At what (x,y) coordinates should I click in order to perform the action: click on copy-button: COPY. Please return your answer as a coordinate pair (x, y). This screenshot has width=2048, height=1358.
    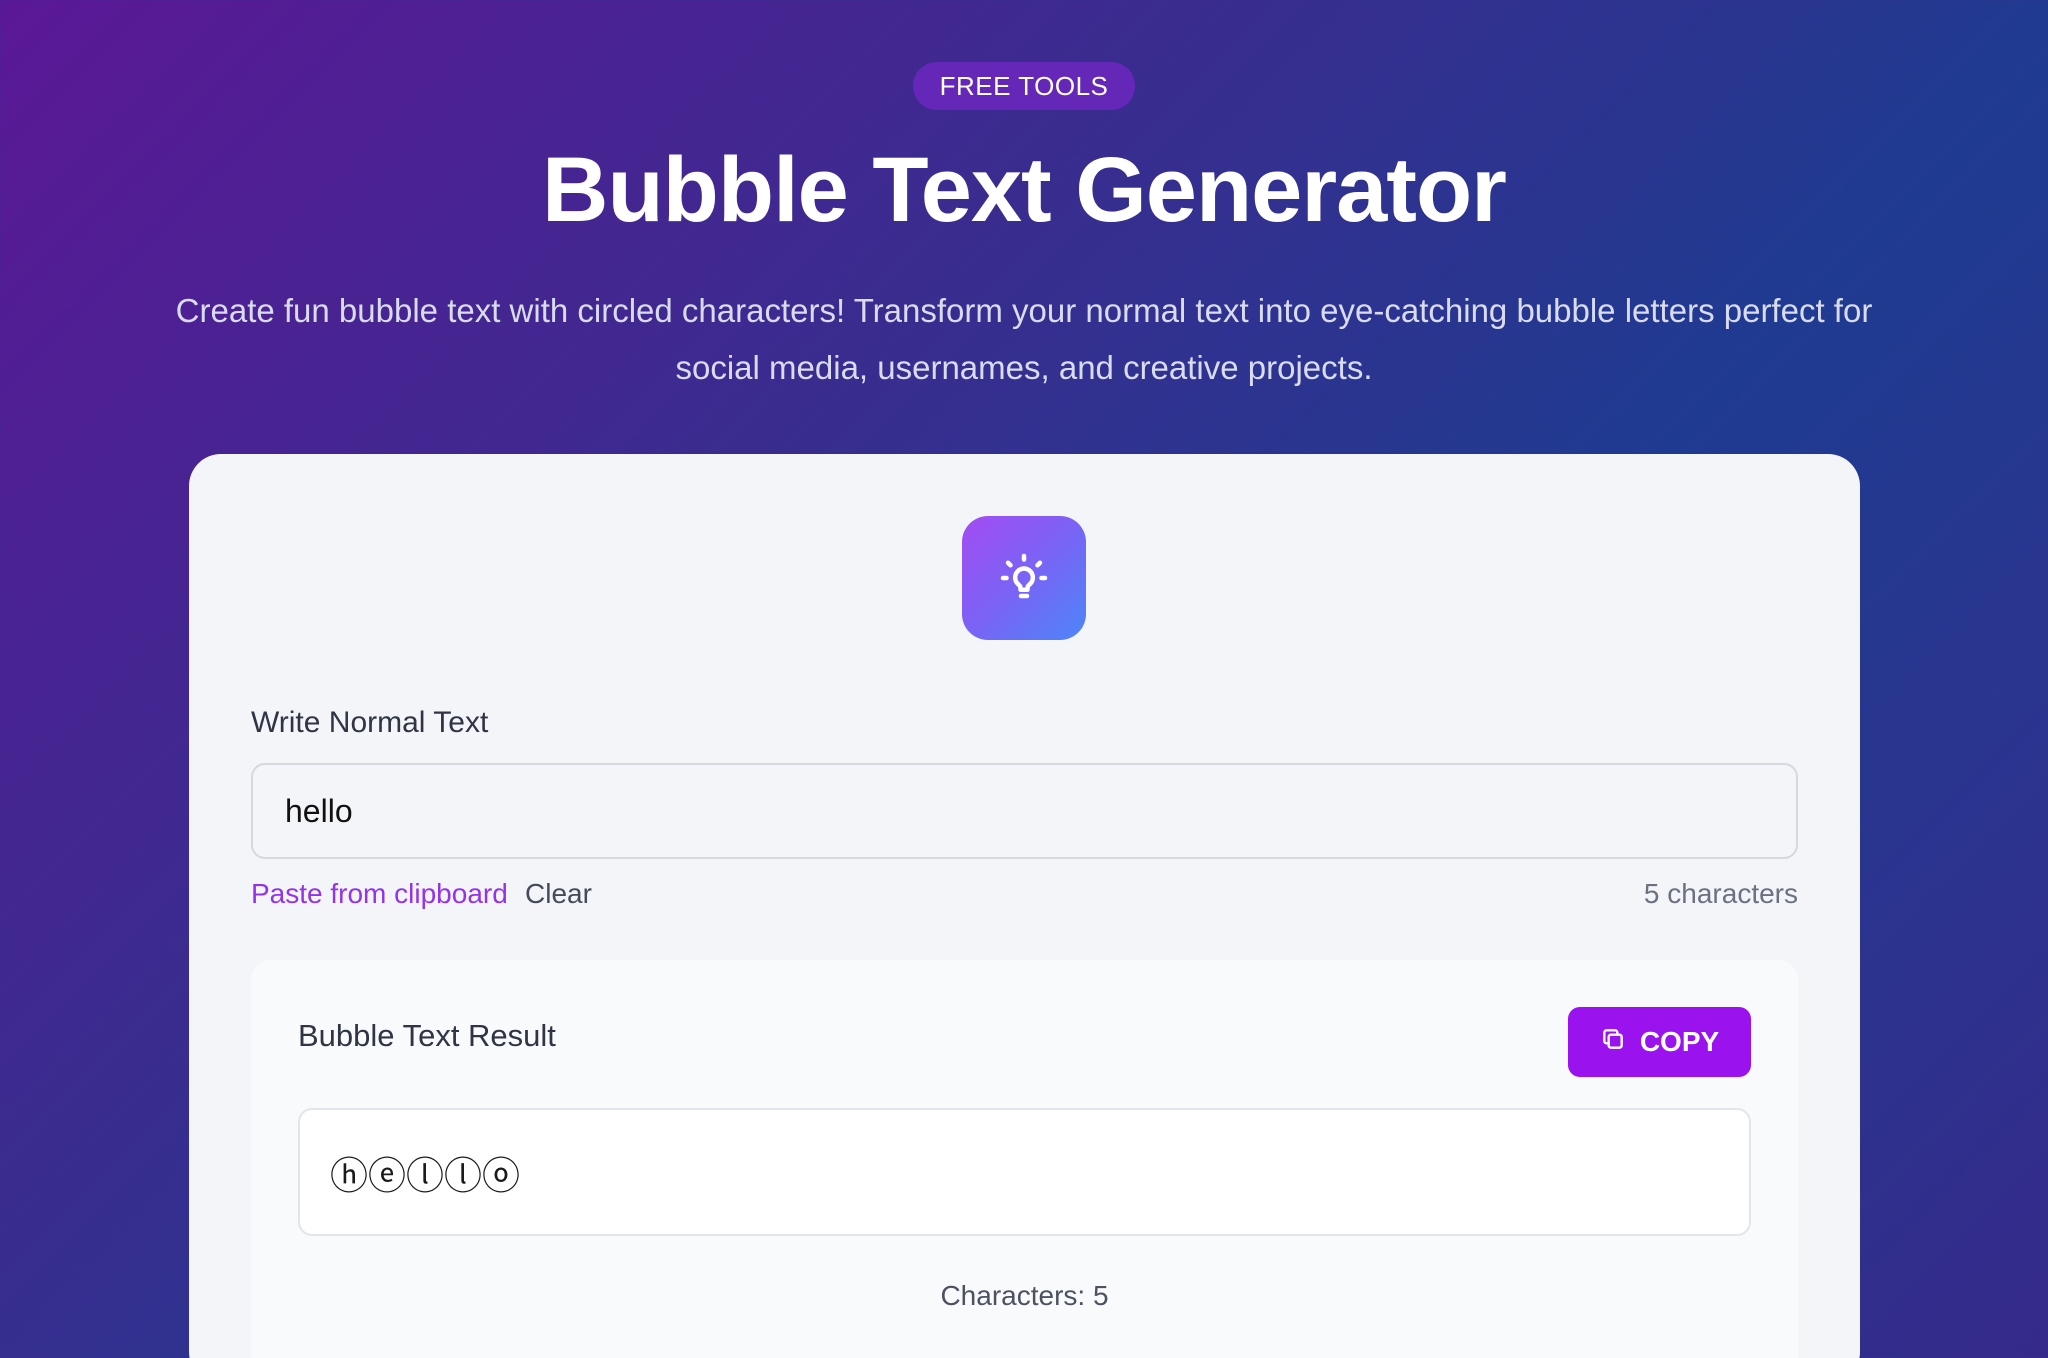
    Looking at the image, I should click on (1659, 1042).